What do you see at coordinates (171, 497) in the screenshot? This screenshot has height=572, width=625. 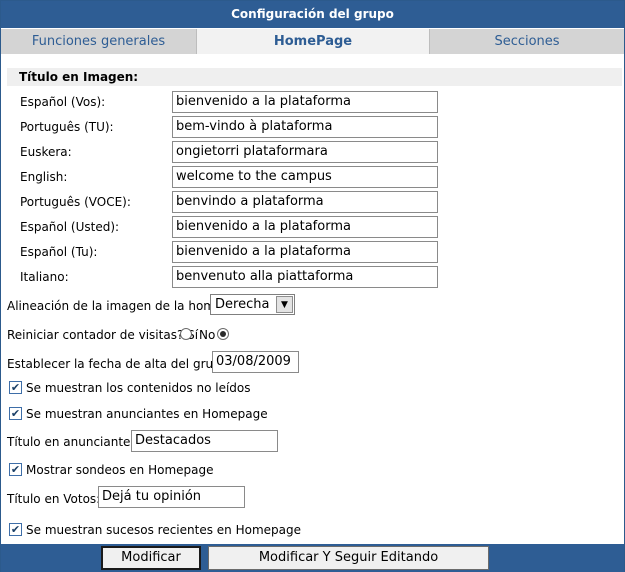 I see `titulo-votos-input: Dejá tu opinión` at bounding box center [171, 497].